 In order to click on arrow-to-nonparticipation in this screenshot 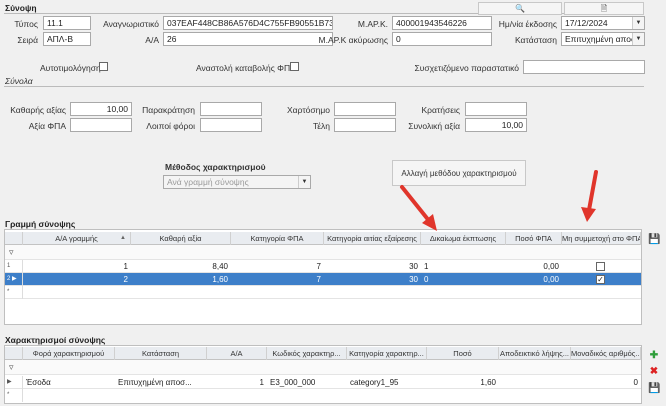, I will do `click(589, 196)`.